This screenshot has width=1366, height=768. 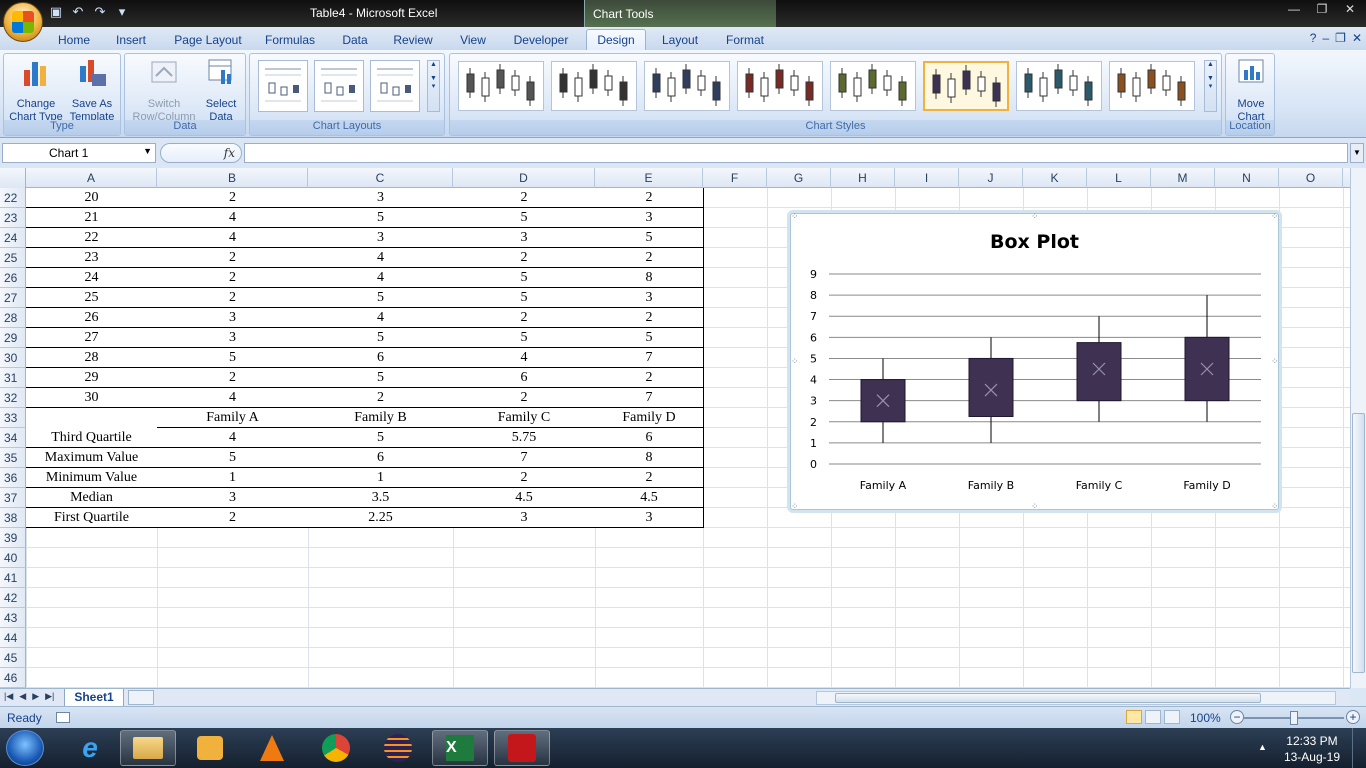 What do you see at coordinates (92, 418) in the screenshot?
I see `cell-a33` at bounding box center [92, 418].